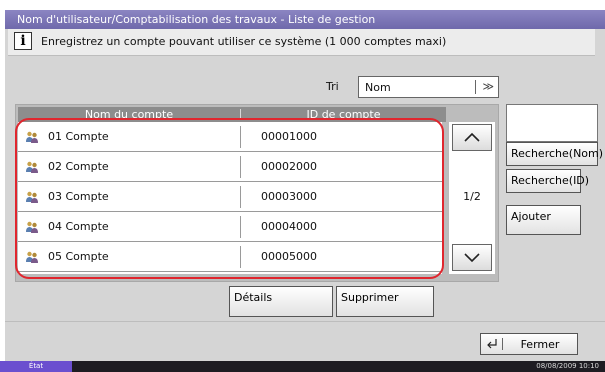  What do you see at coordinates (289, 226) in the screenshot?
I see `row-account-id: 00004000` at bounding box center [289, 226].